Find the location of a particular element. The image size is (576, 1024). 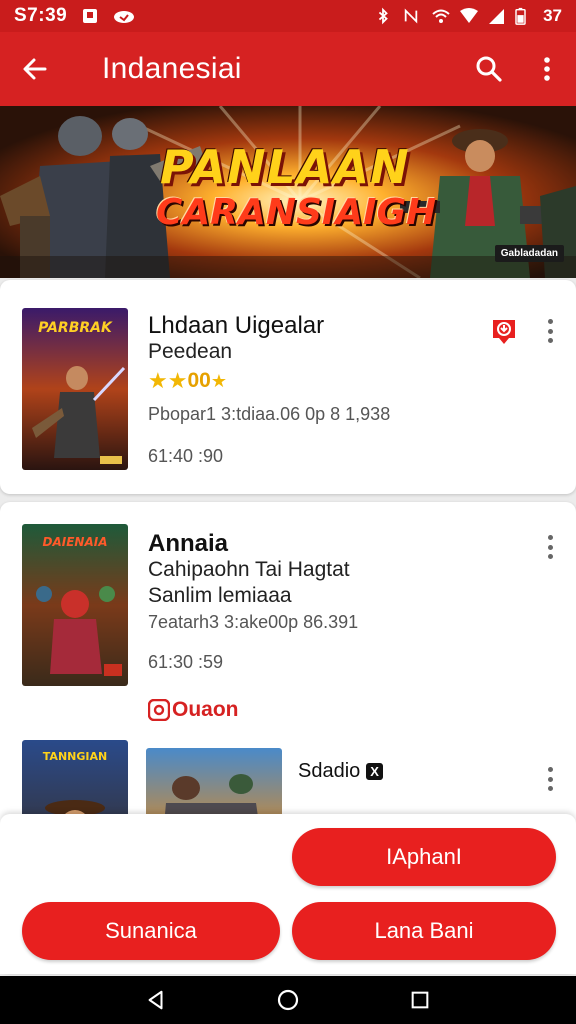

game-title: Annaia is located at coordinates (188, 543).